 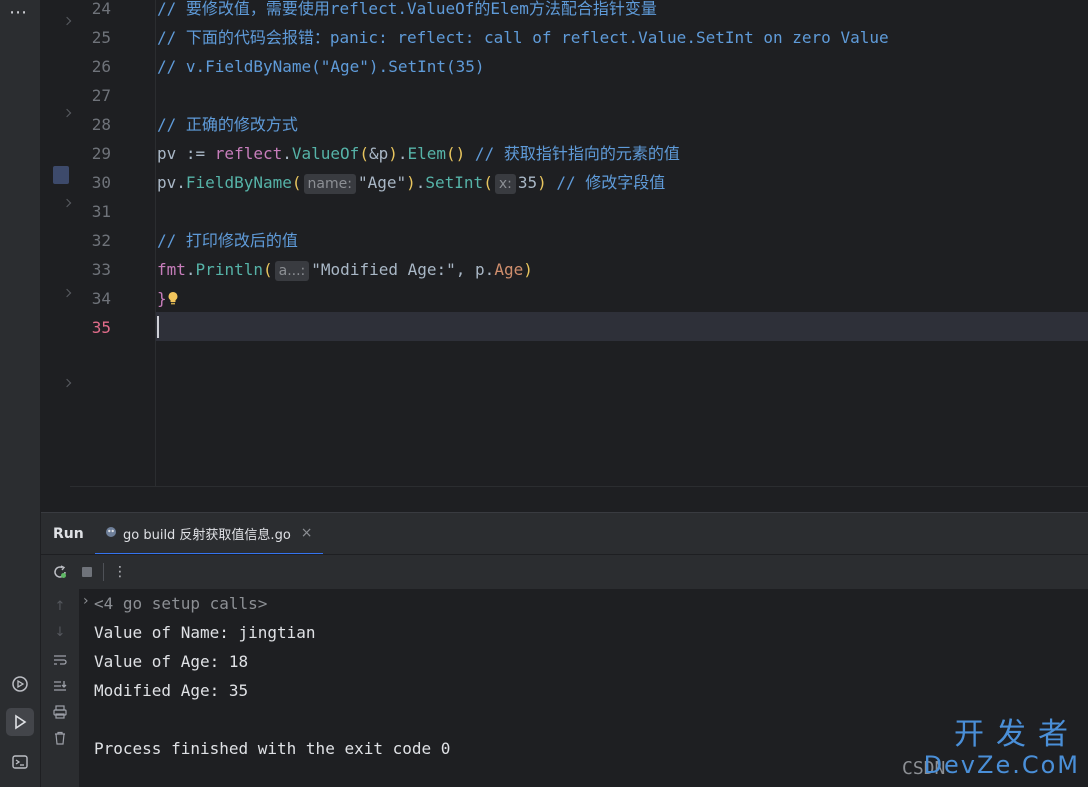 What do you see at coordinates (307, 533) in the screenshot?
I see `close-tab-icon: ×` at bounding box center [307, 533].